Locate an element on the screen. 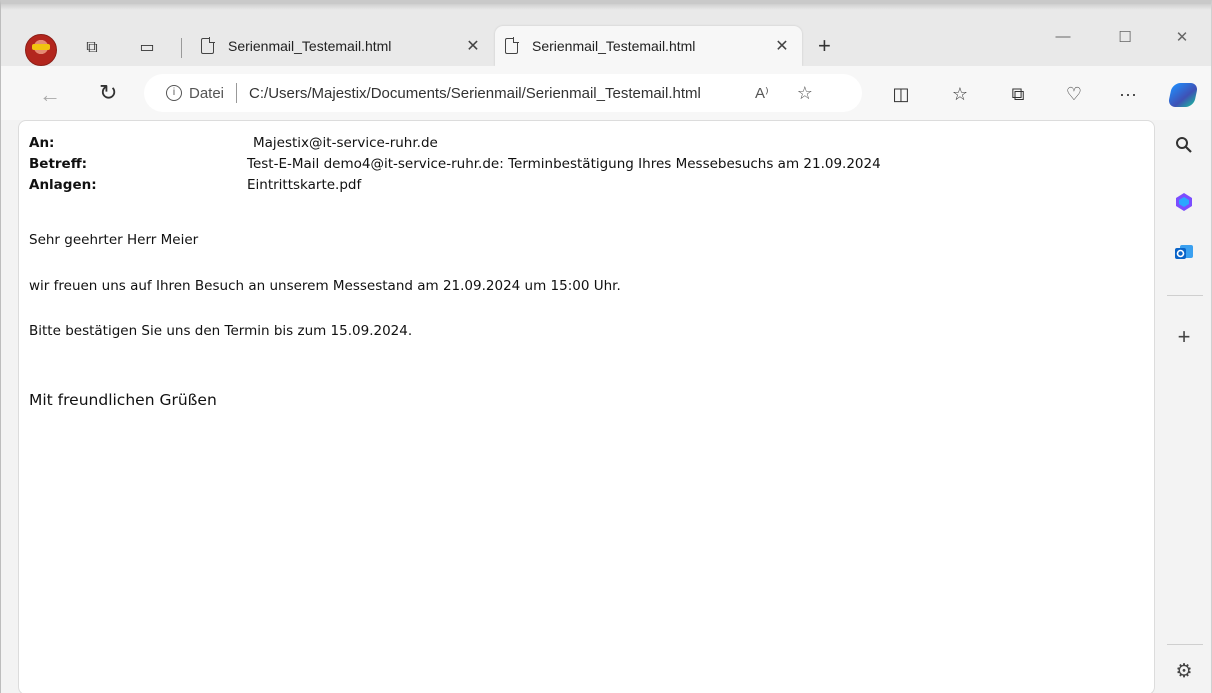 This screenshot has height=693, width=1212. tab-inactive: Serienmail_Testemail.html ✕ is located at coordinates (342, 46).